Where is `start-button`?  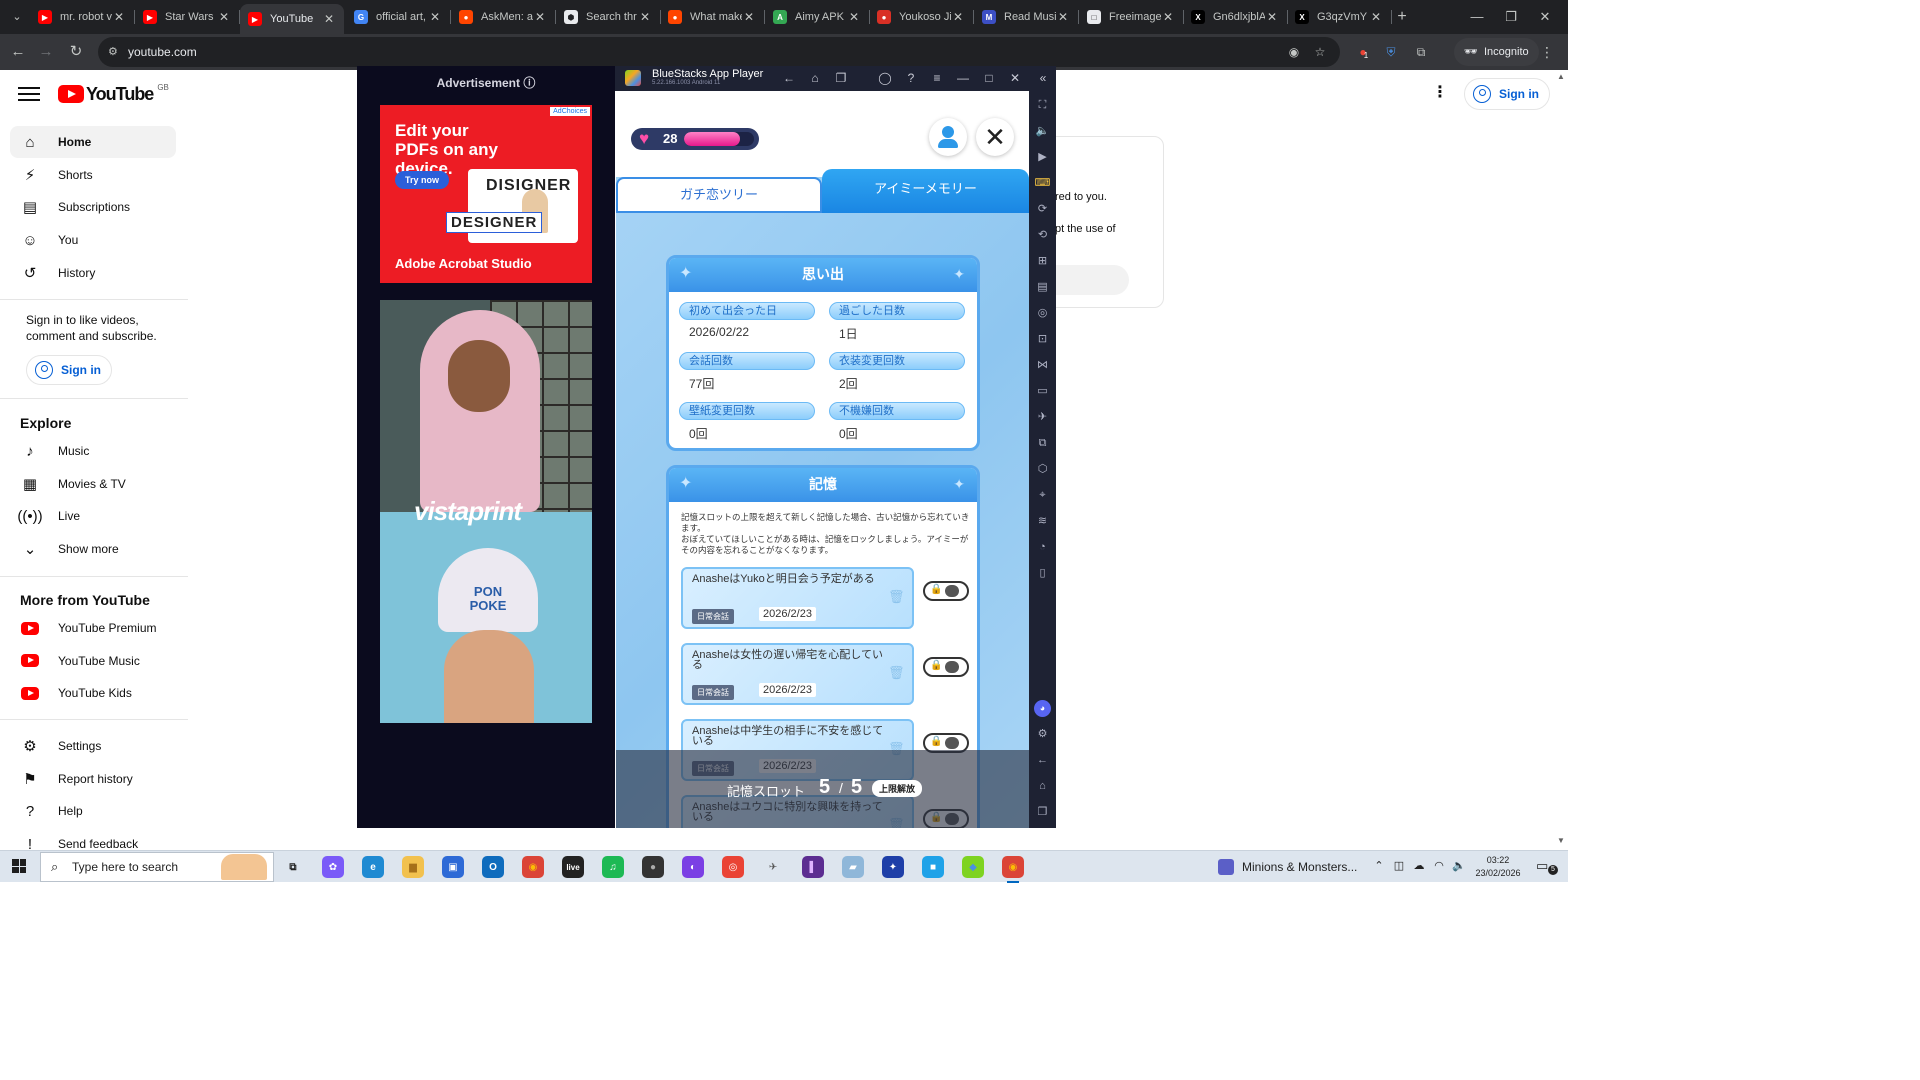 start-button is located at coordinates (19, 866).